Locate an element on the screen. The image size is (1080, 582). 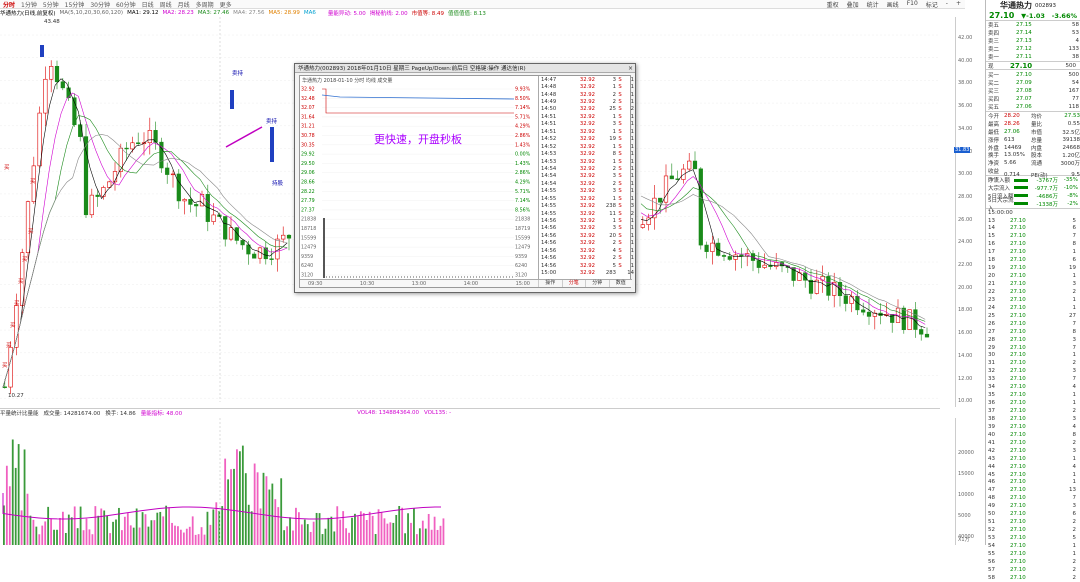
tick-seq: 20 is located at coordinates (991, 276).